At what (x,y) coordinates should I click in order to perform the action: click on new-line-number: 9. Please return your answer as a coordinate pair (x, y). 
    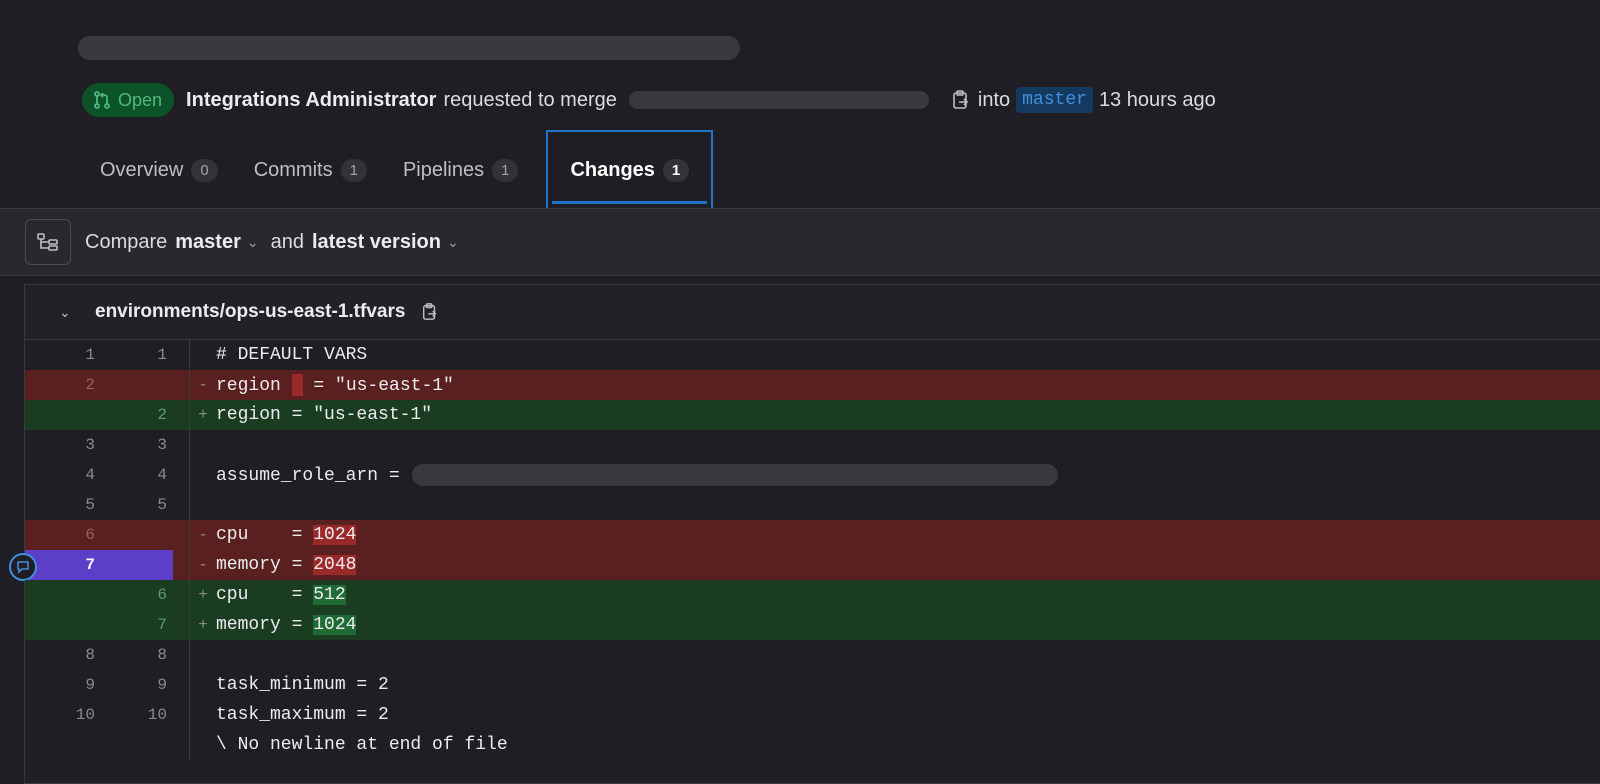
    Looking at the image, I should click on (131, 685).